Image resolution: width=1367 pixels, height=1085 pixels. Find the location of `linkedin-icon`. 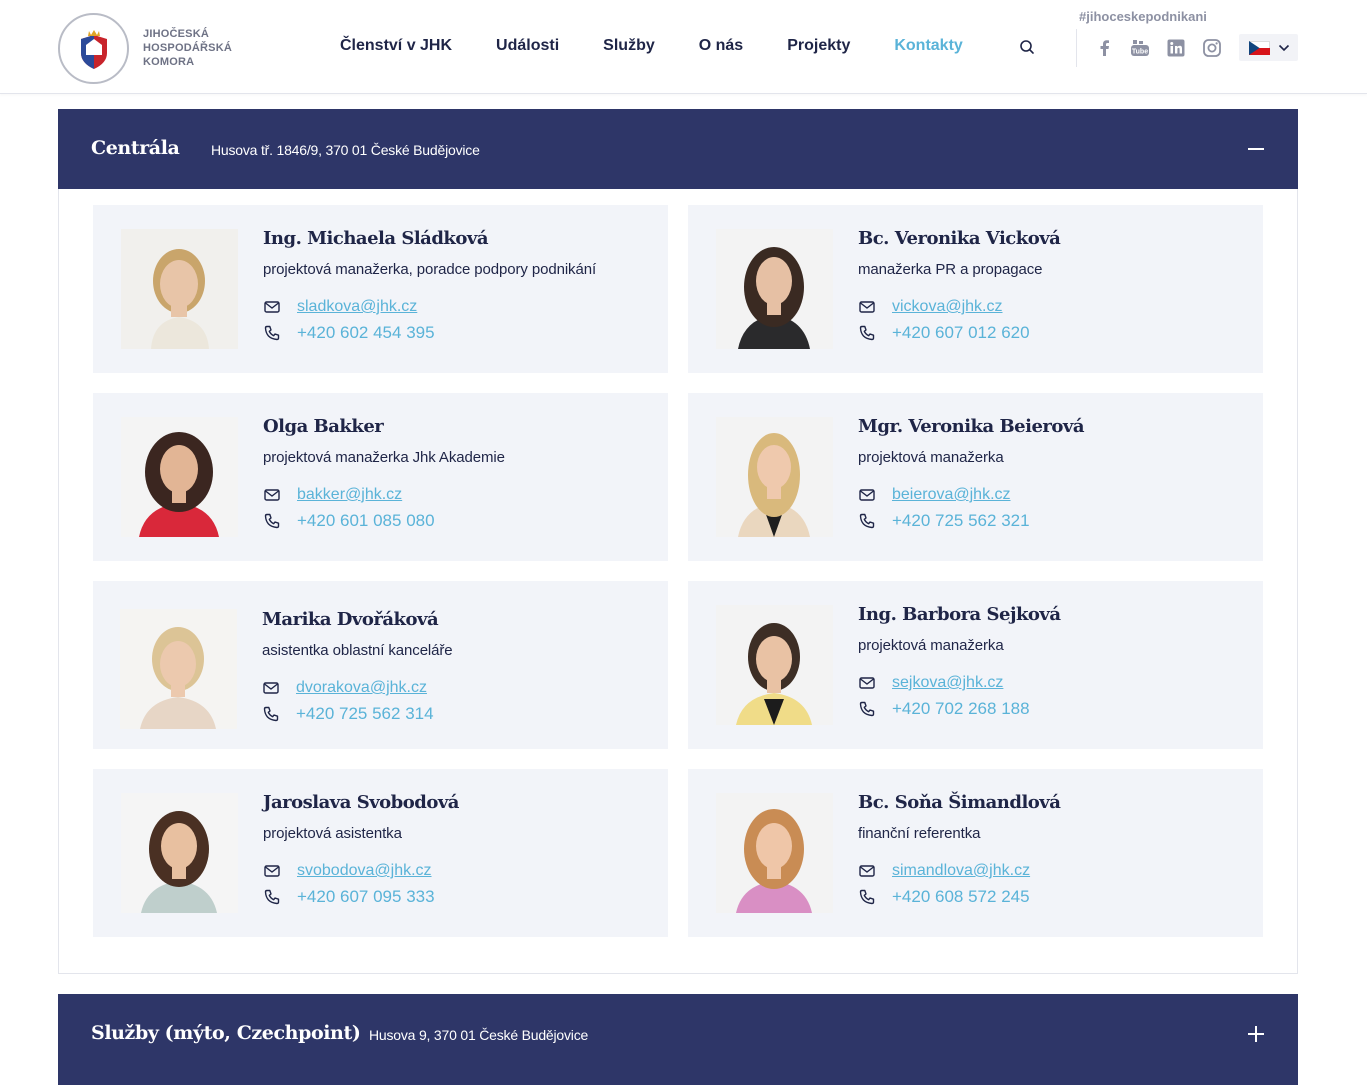

linkedin-icon is located at coordinates (1176, 48).